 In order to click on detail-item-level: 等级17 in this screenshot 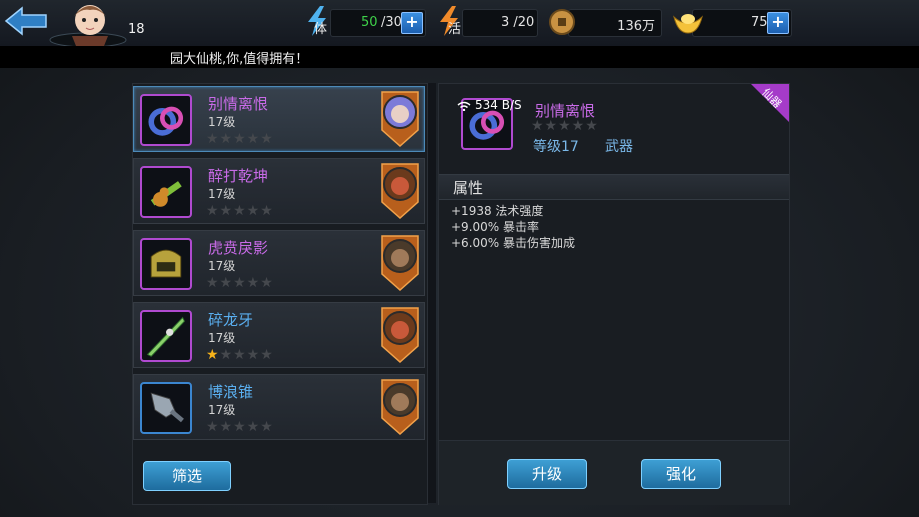, I will do `click(556, 147)`.